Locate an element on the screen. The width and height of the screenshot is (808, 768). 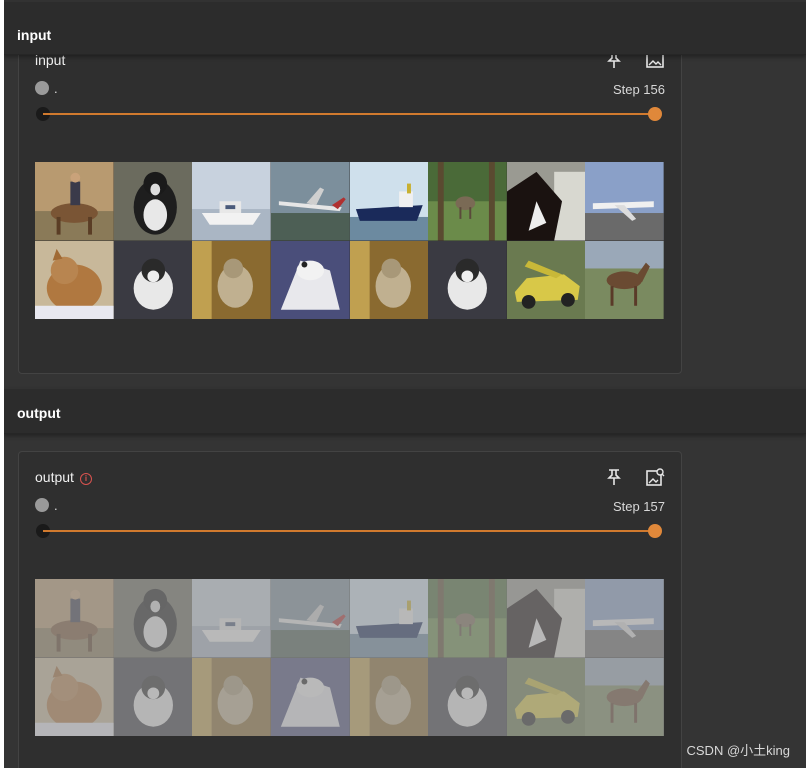
pin-icon is located at coordinates (614, 477).